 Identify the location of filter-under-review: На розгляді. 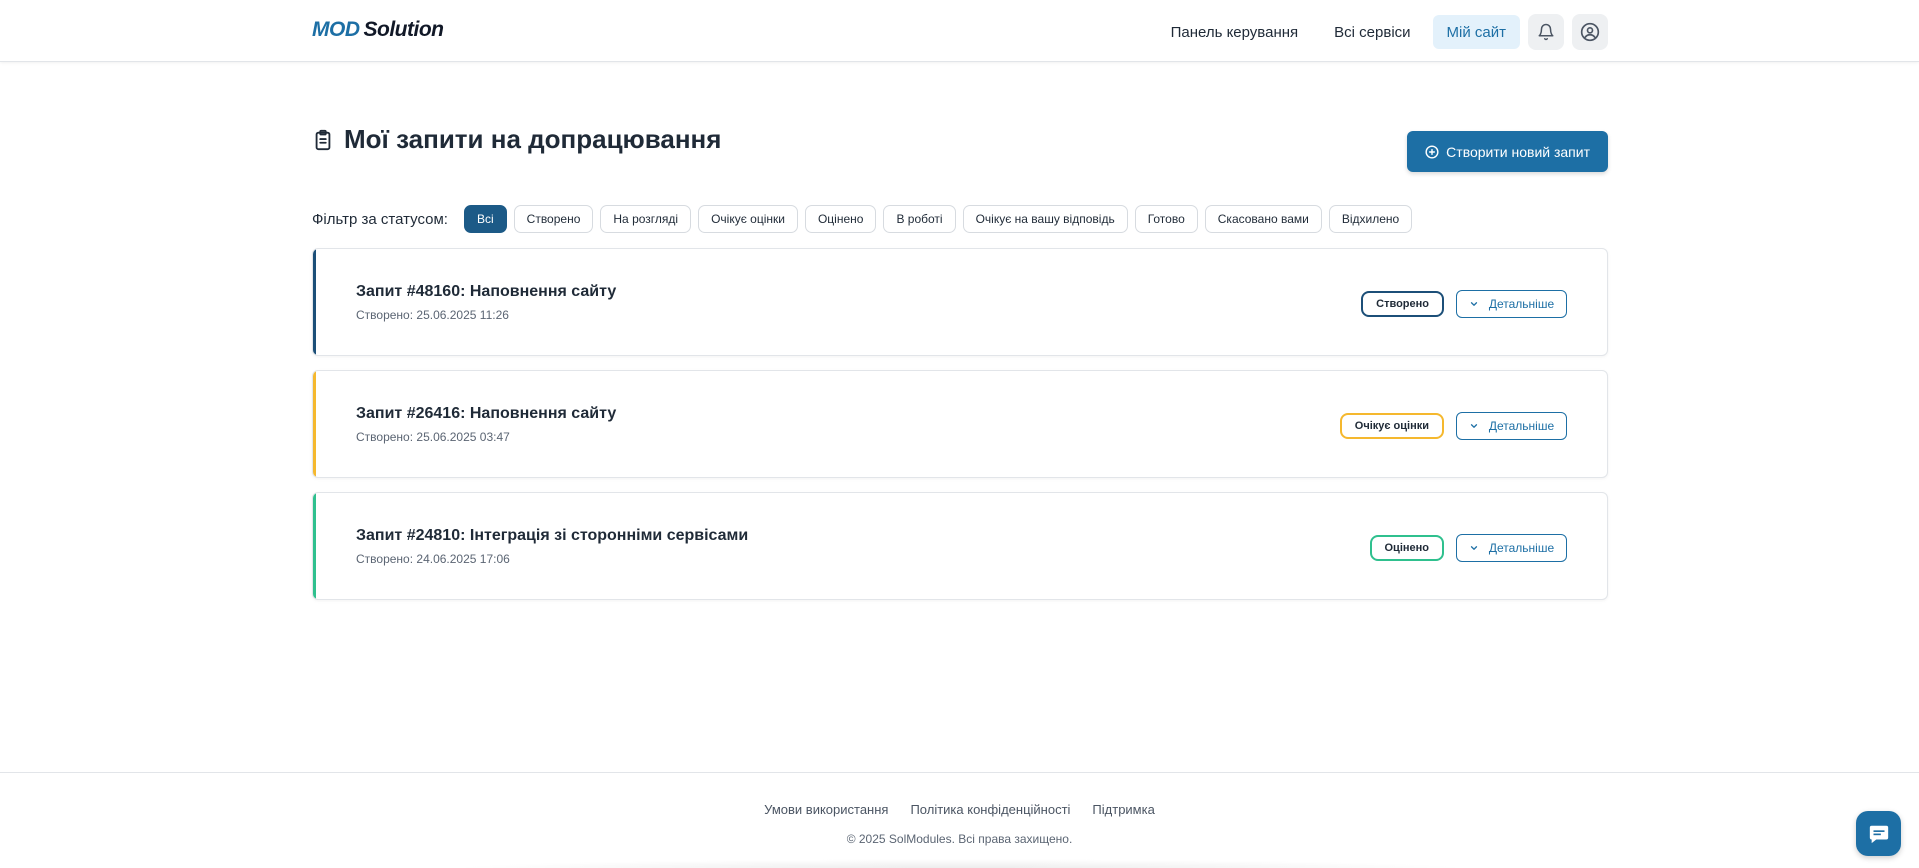
(646, 219).